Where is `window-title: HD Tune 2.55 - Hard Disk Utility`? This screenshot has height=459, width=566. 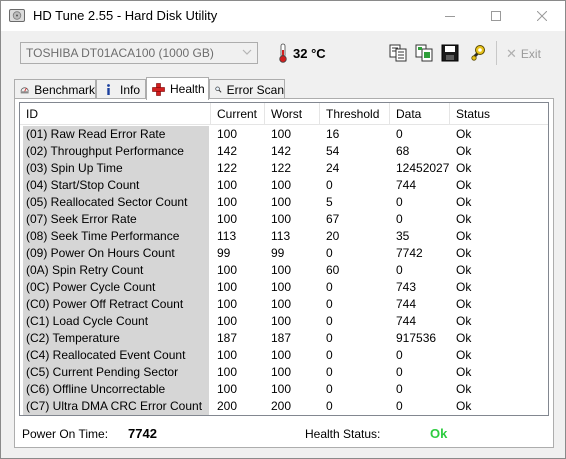 window-title: HD Tune 2.55 - Hard Disk Utility is located at coordinates (125, 15).